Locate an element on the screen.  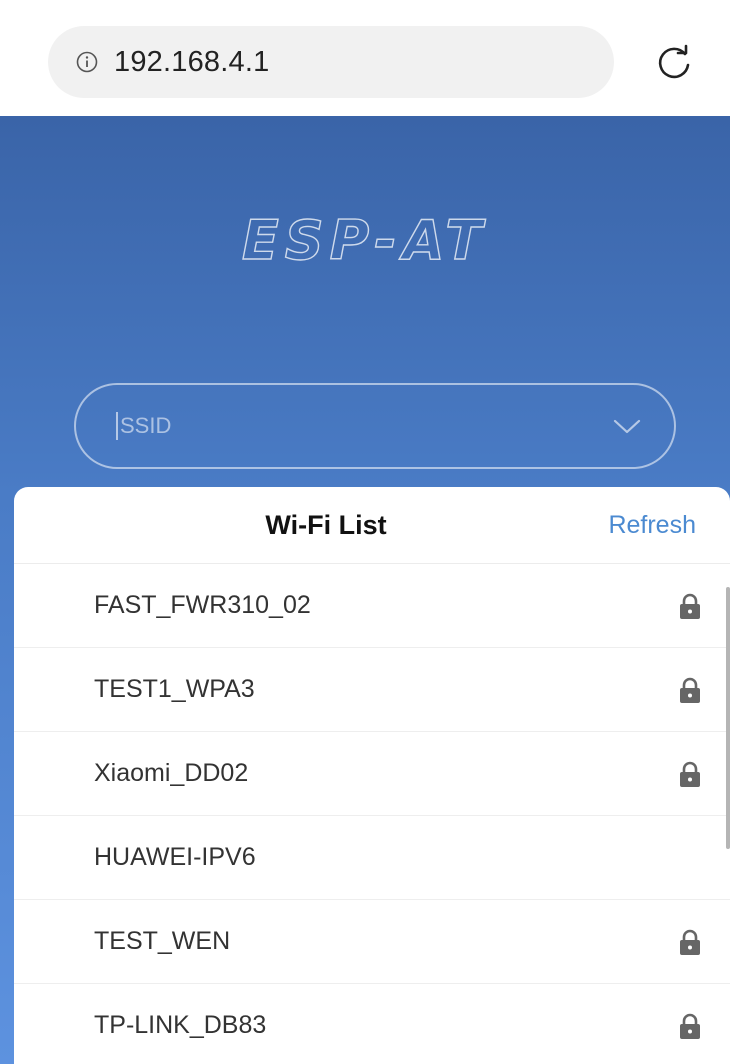
wifi-network-row: TP-LINK_DB83 is located at coordinates (372, 1024).